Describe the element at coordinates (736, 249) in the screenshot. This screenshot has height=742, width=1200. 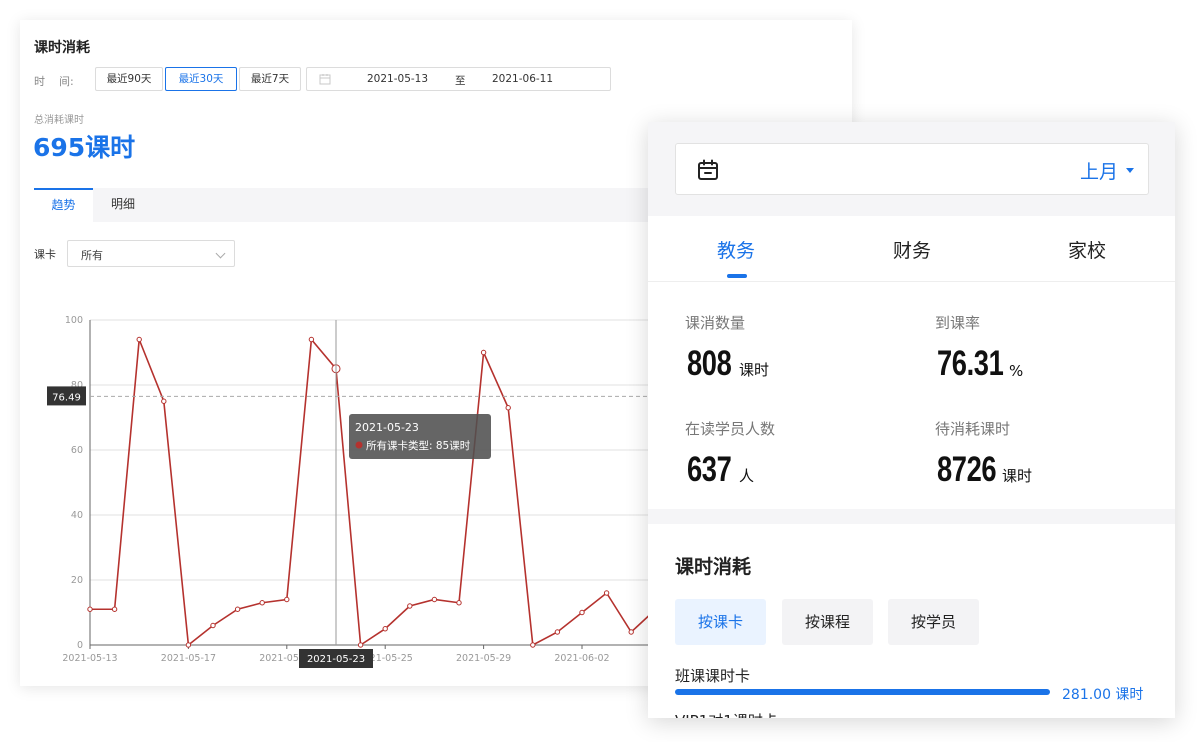
I see `tab-academic: 教务` at that location.